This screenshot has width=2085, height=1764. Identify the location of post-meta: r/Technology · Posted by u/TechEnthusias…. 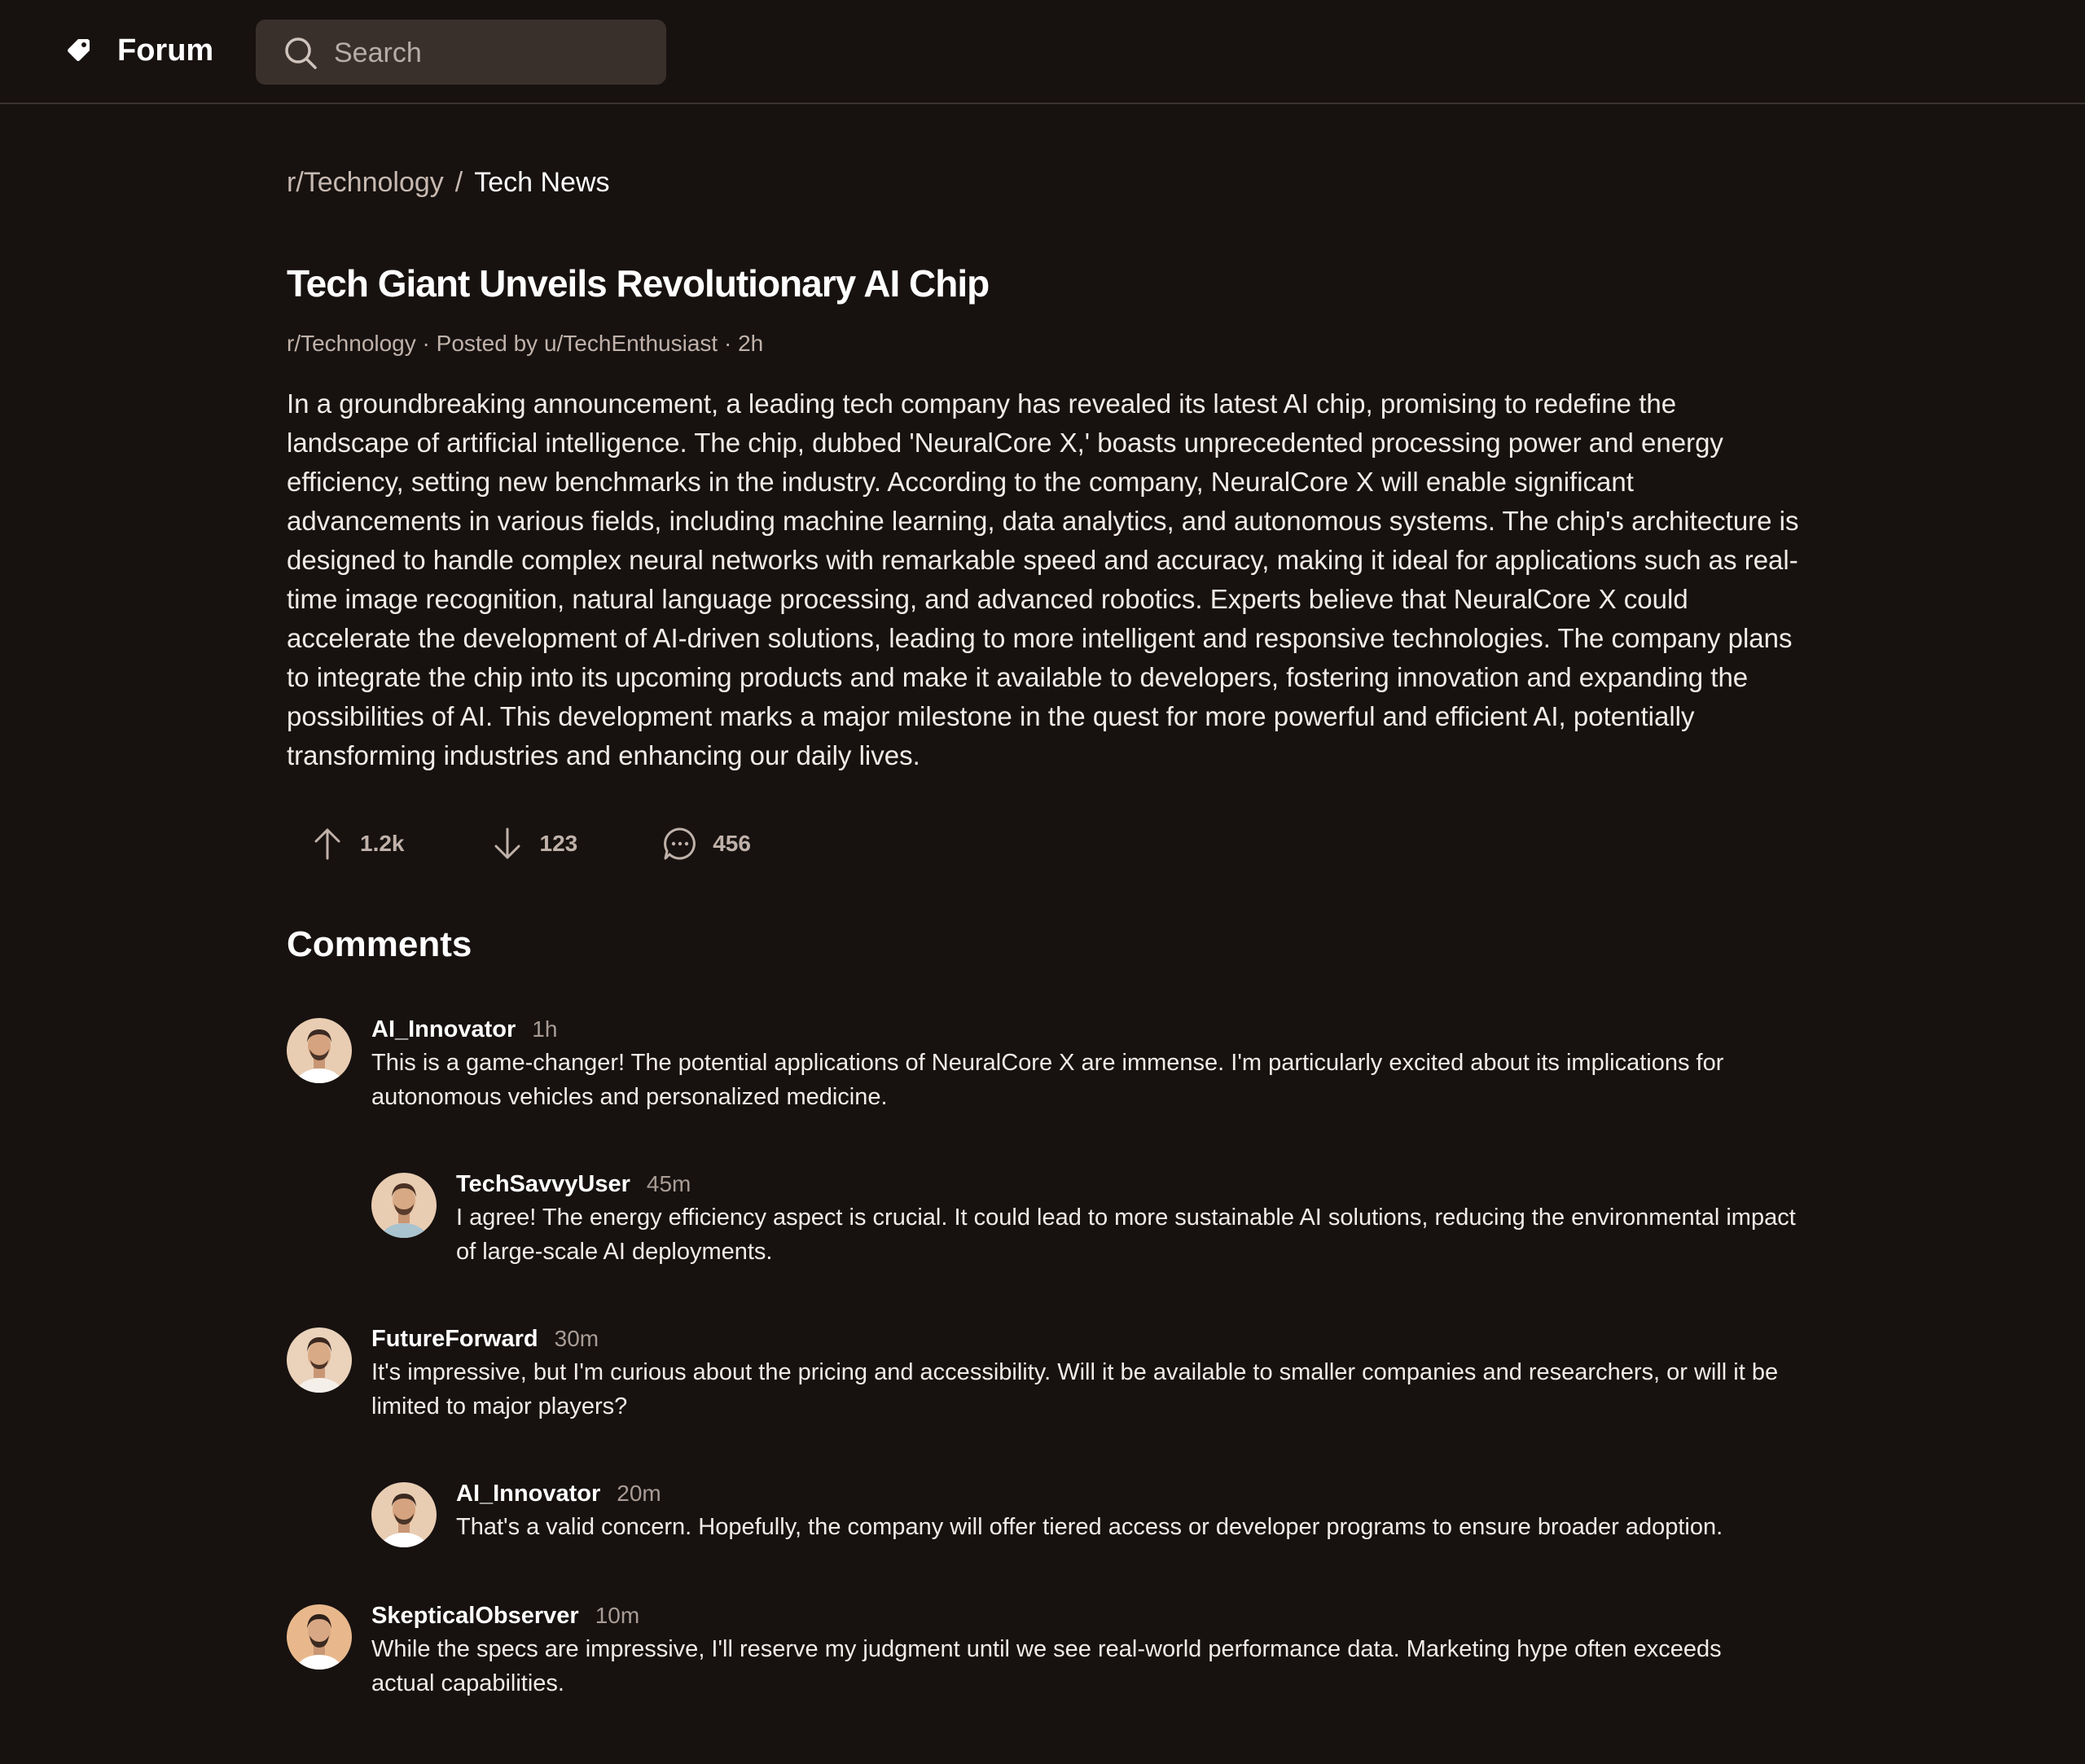
(525, 343).